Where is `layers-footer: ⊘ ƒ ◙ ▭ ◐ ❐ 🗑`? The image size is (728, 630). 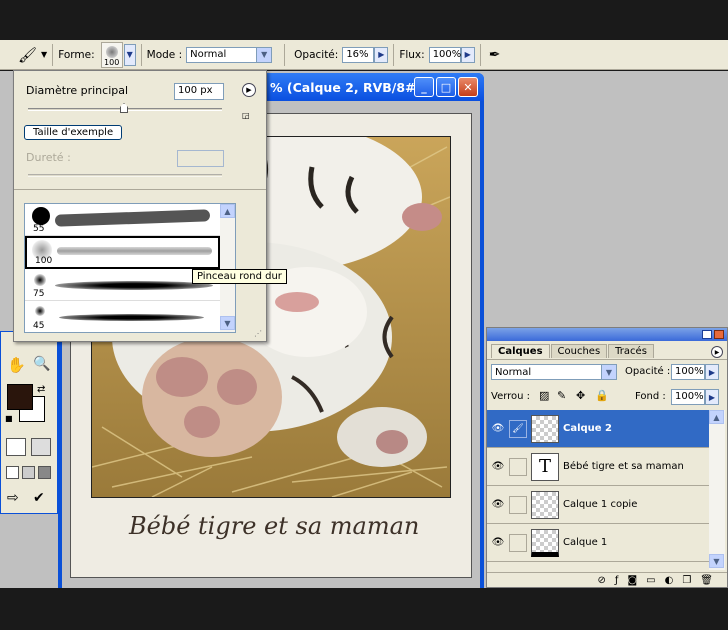
layers-footer: ⊘ ƒ ◙ ▭ ◐ ❐ 🗑 is located at coordinates (607, 580).